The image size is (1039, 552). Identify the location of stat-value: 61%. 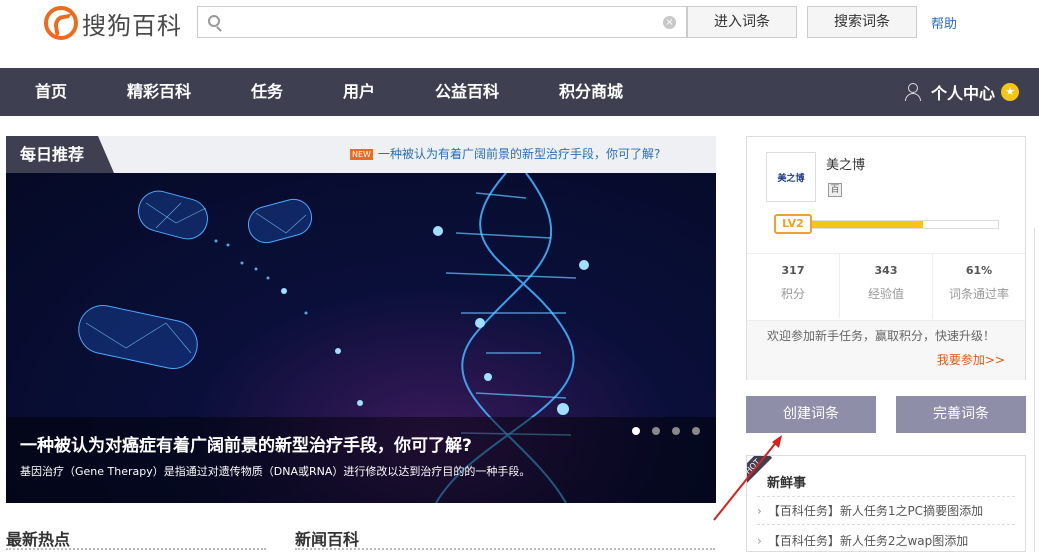
(979, 270).